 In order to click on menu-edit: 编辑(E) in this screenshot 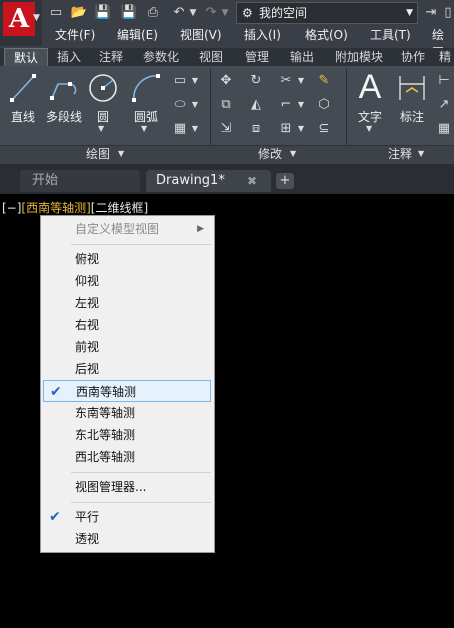, I will do `click(137, 35)`.